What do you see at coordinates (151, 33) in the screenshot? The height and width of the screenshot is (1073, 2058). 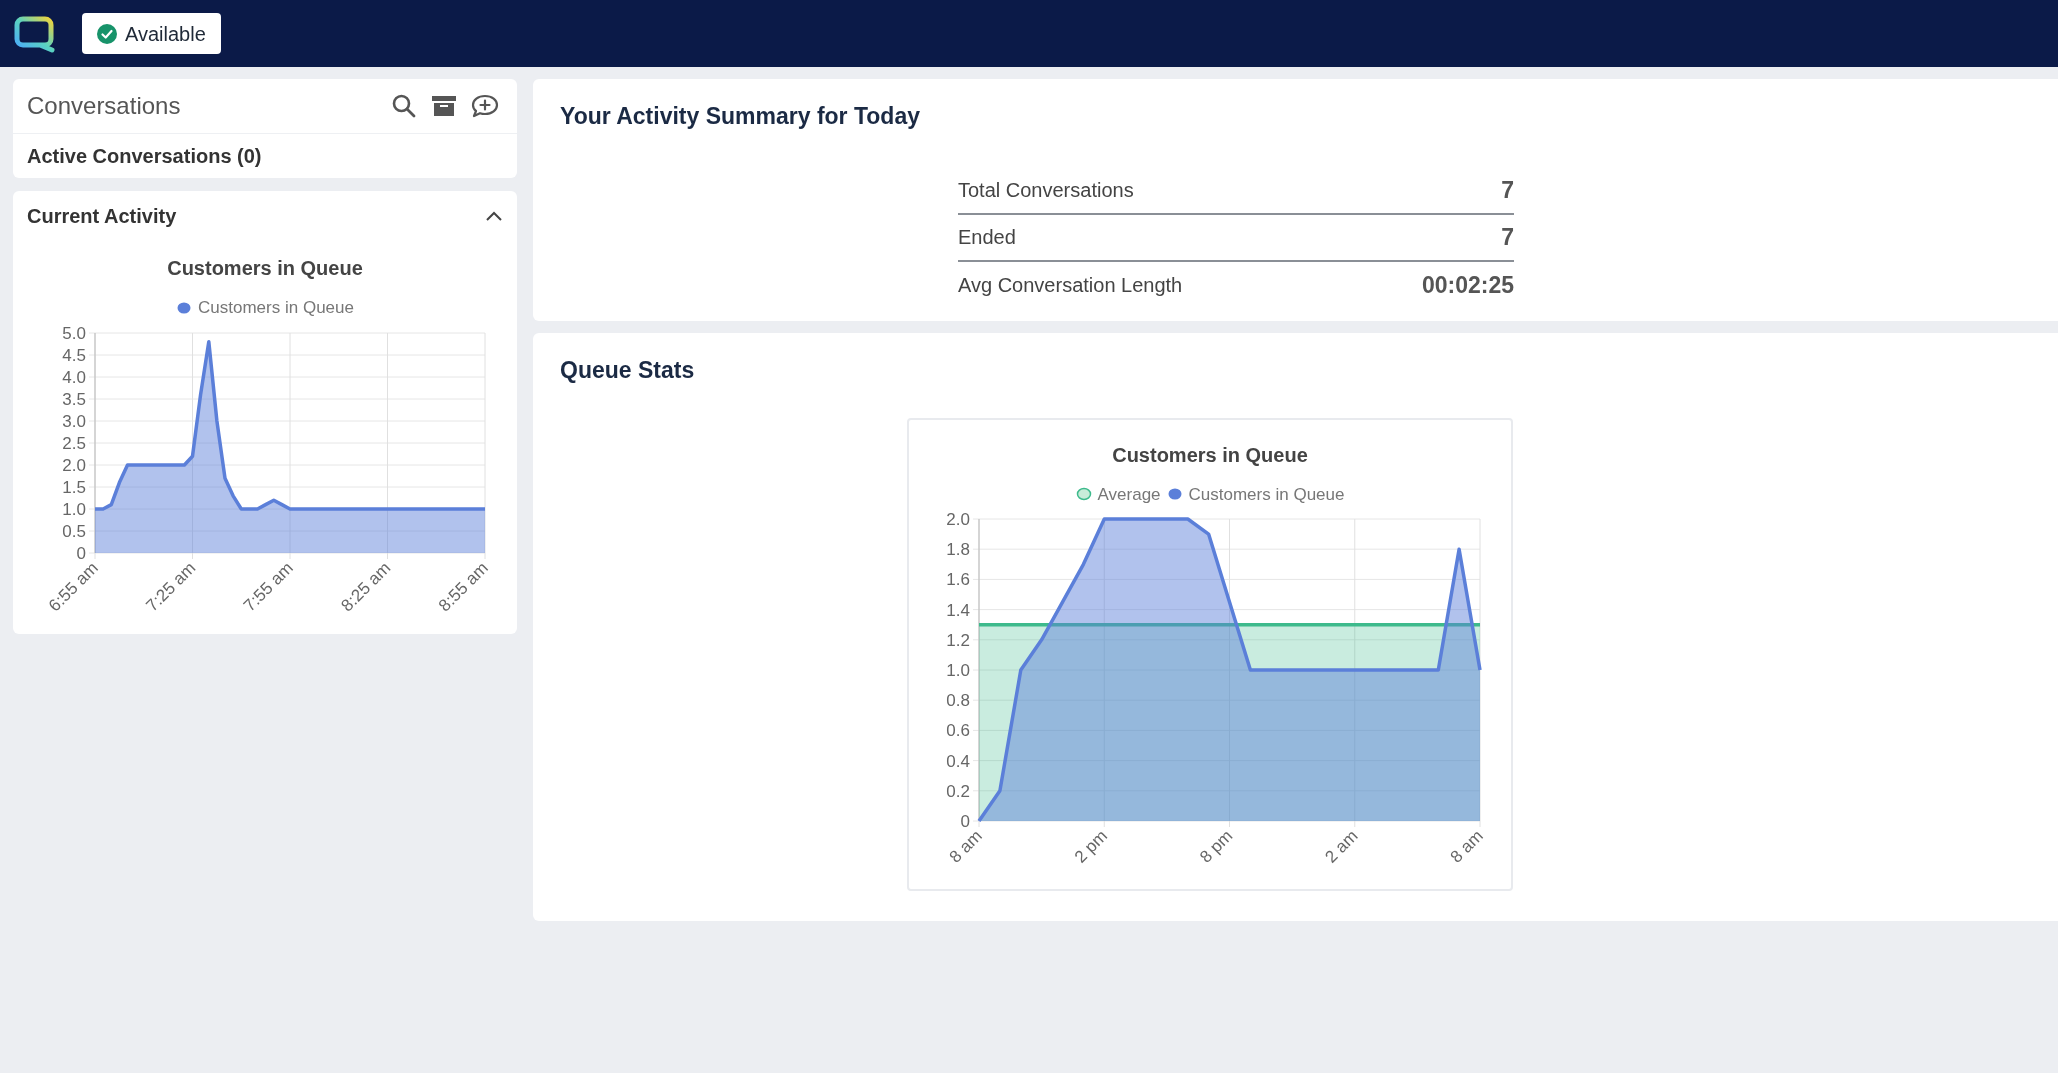 I see `status-button: Available` at bounding box center [151, 33].